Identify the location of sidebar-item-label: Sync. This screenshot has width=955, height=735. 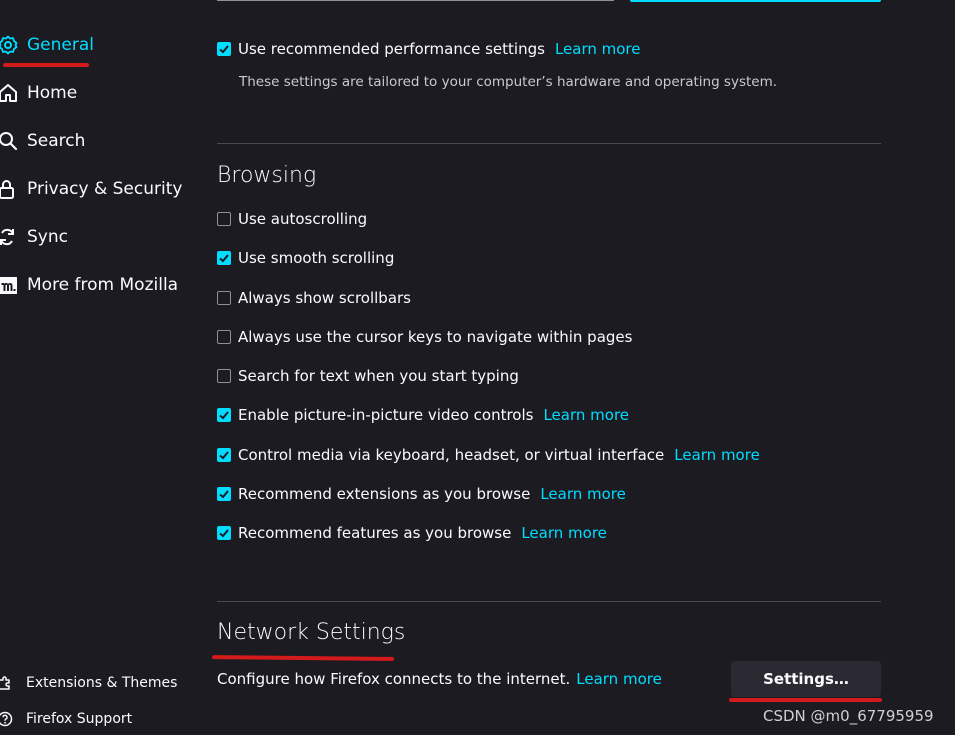
(47, 237).